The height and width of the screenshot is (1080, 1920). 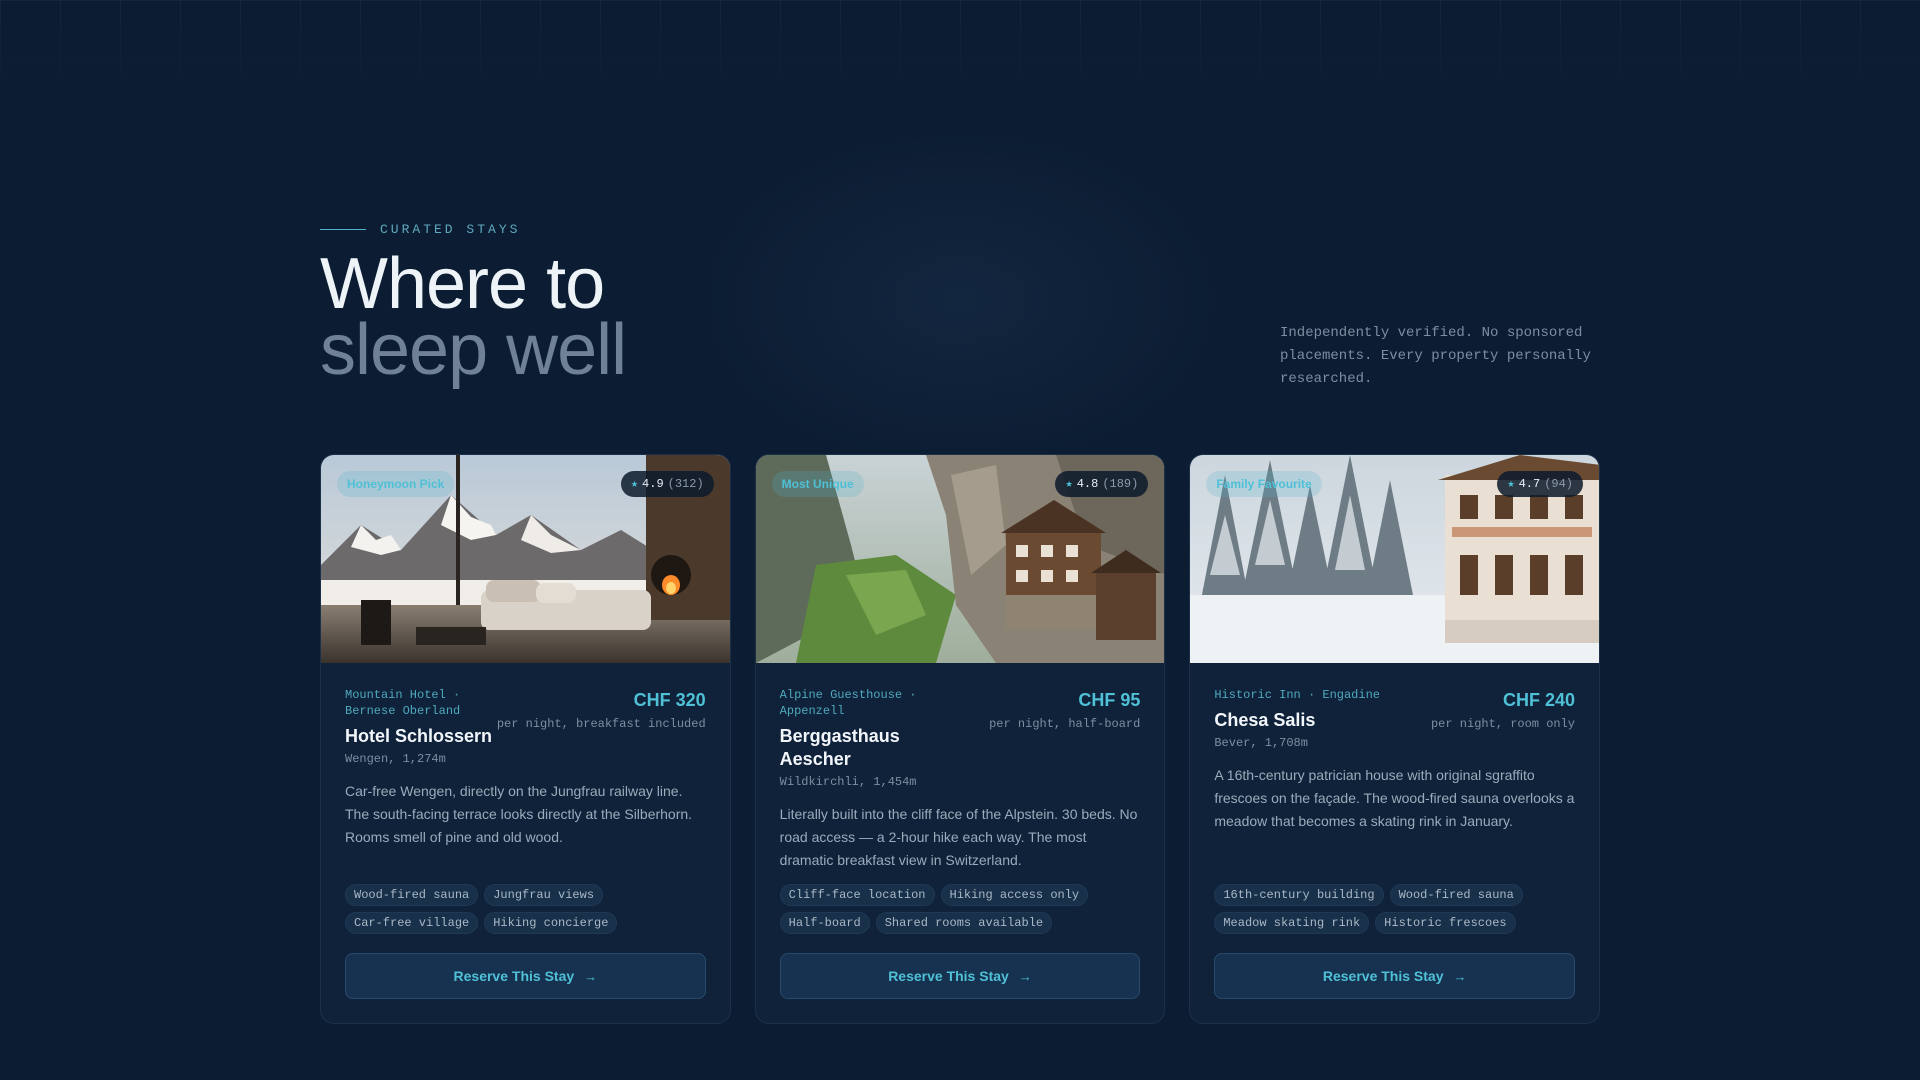 I want to click on price-note: per night, half-board, so click(x=1065, y=724).